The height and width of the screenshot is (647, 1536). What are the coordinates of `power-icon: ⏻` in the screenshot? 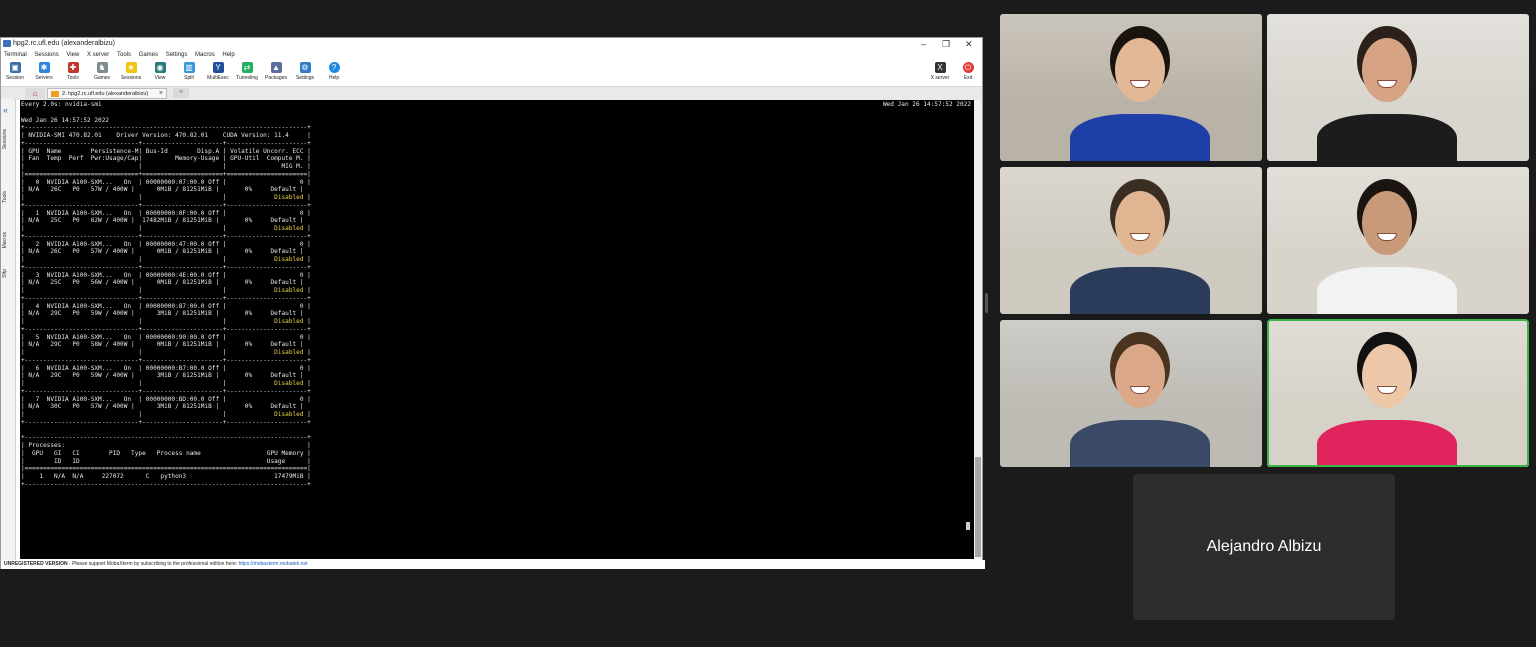 It's located at (968, 67).